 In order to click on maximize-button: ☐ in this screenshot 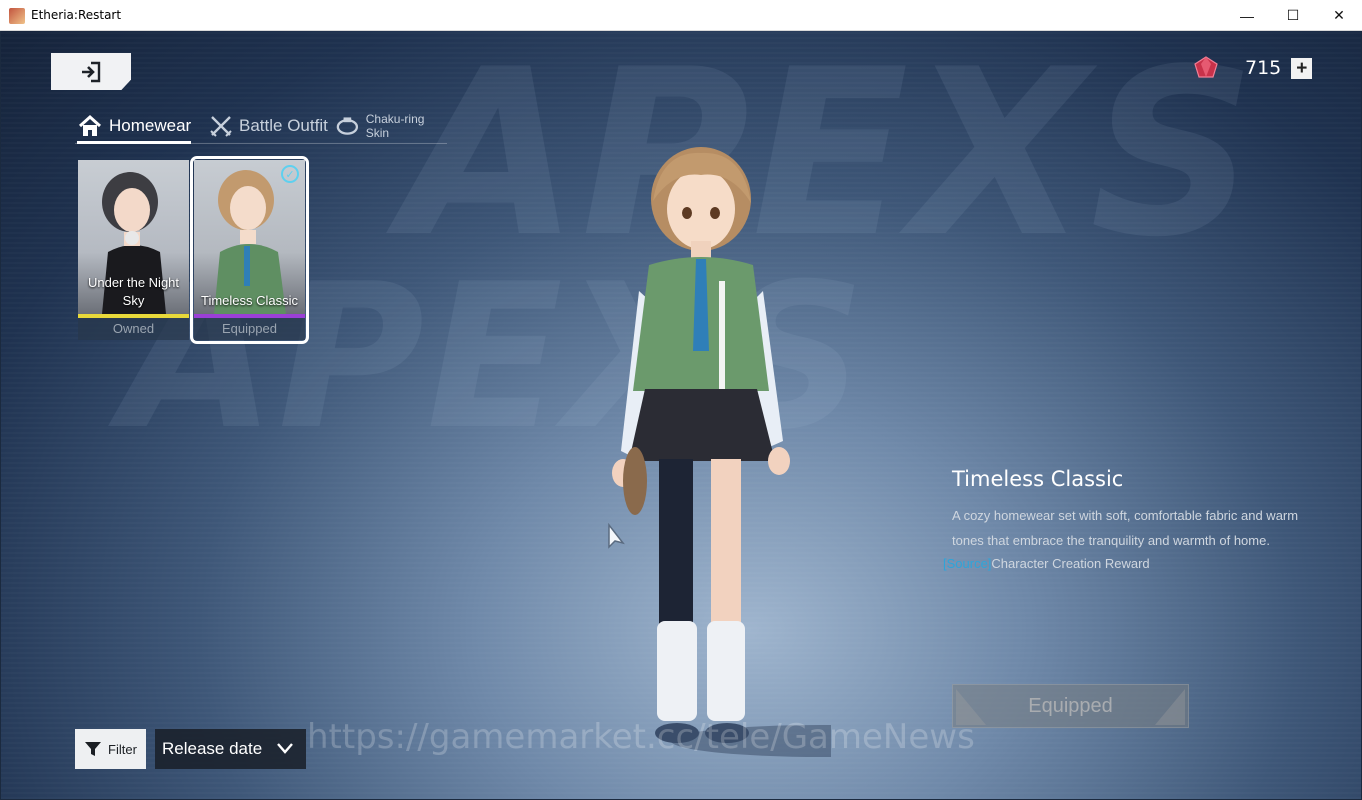, I will do `click(1293, 15)`.